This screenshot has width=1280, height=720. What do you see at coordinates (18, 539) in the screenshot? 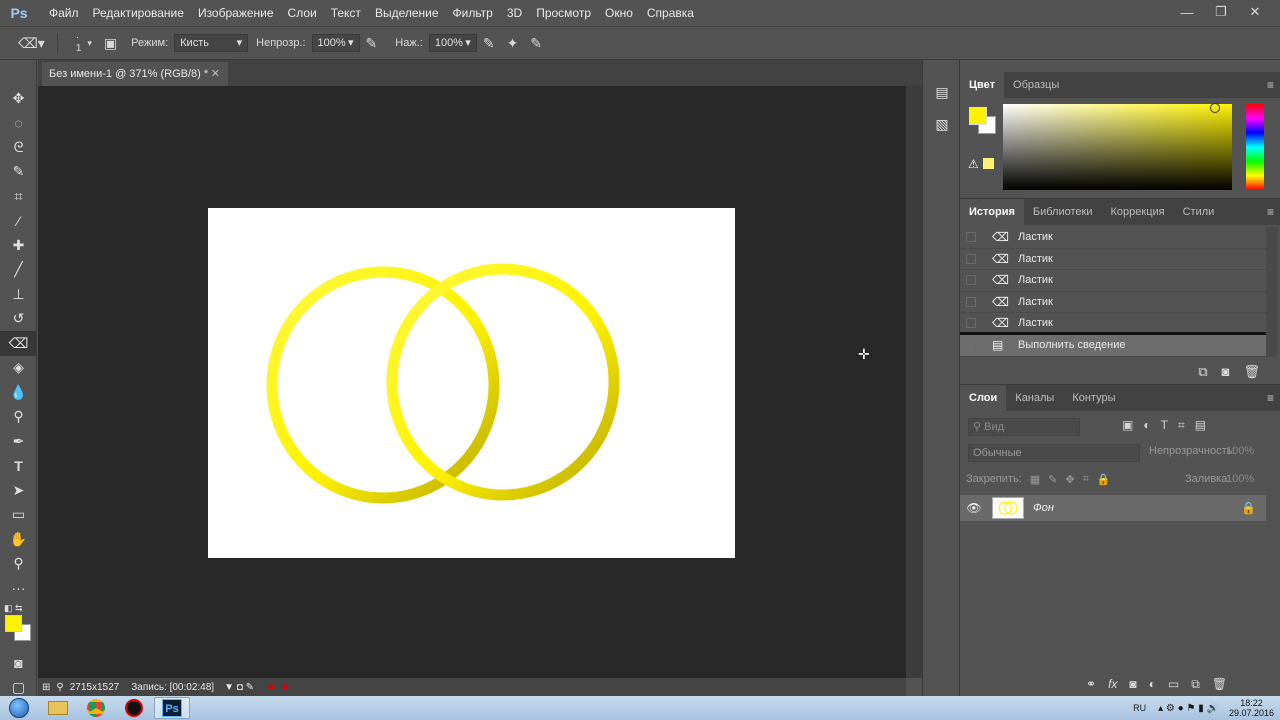
I see `hand-tool-icon: ✋` at bounding box center [18, 539].